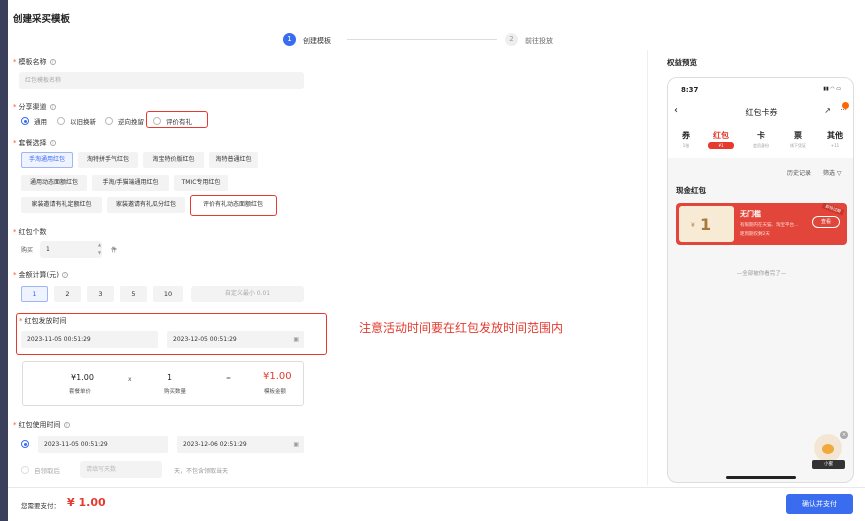 The image size is (865, 521). I want to click on tab-ticket-sub: 线下凭证, so click(798, 145).